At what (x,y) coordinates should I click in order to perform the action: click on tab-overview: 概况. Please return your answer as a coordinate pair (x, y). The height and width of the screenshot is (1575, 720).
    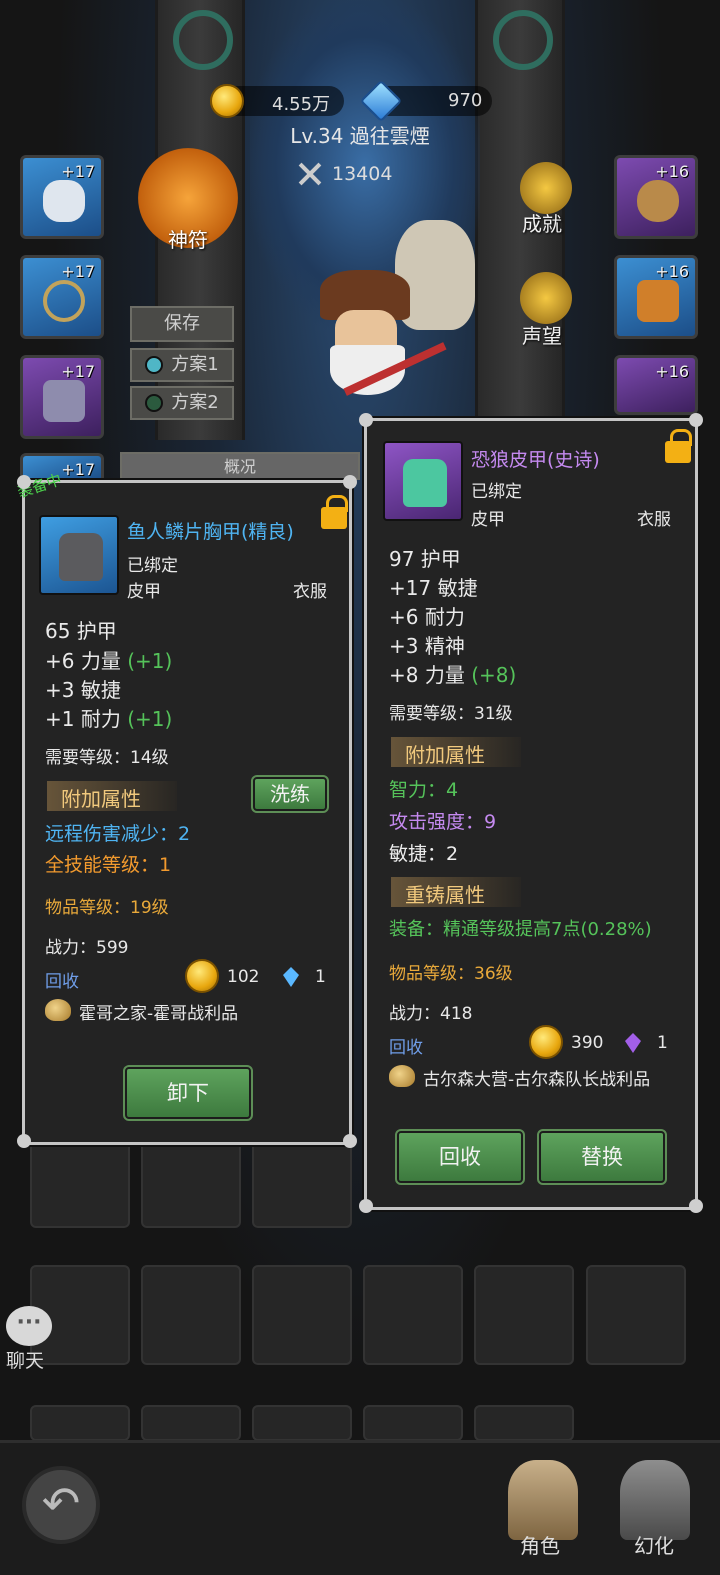
    Looking at the image, I should click on (240, 466).